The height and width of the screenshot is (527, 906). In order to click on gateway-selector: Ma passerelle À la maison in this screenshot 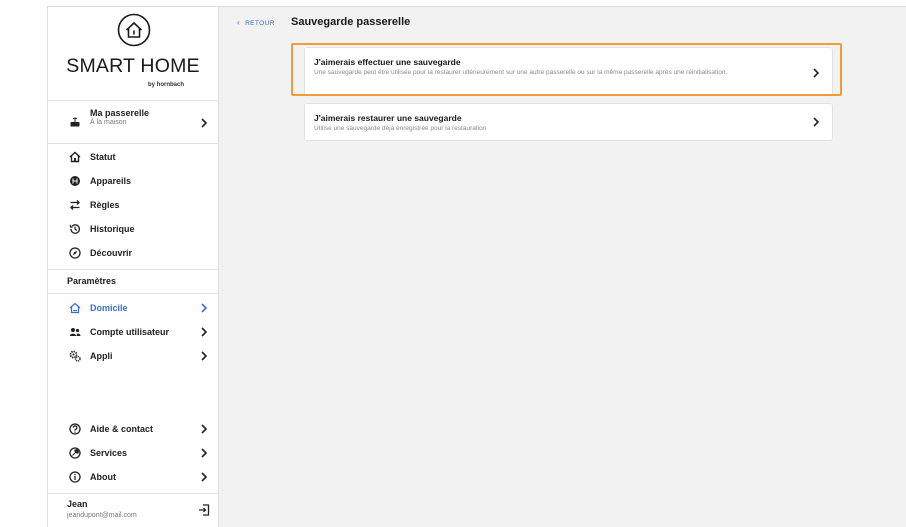, I will do `click(133, 123)`.